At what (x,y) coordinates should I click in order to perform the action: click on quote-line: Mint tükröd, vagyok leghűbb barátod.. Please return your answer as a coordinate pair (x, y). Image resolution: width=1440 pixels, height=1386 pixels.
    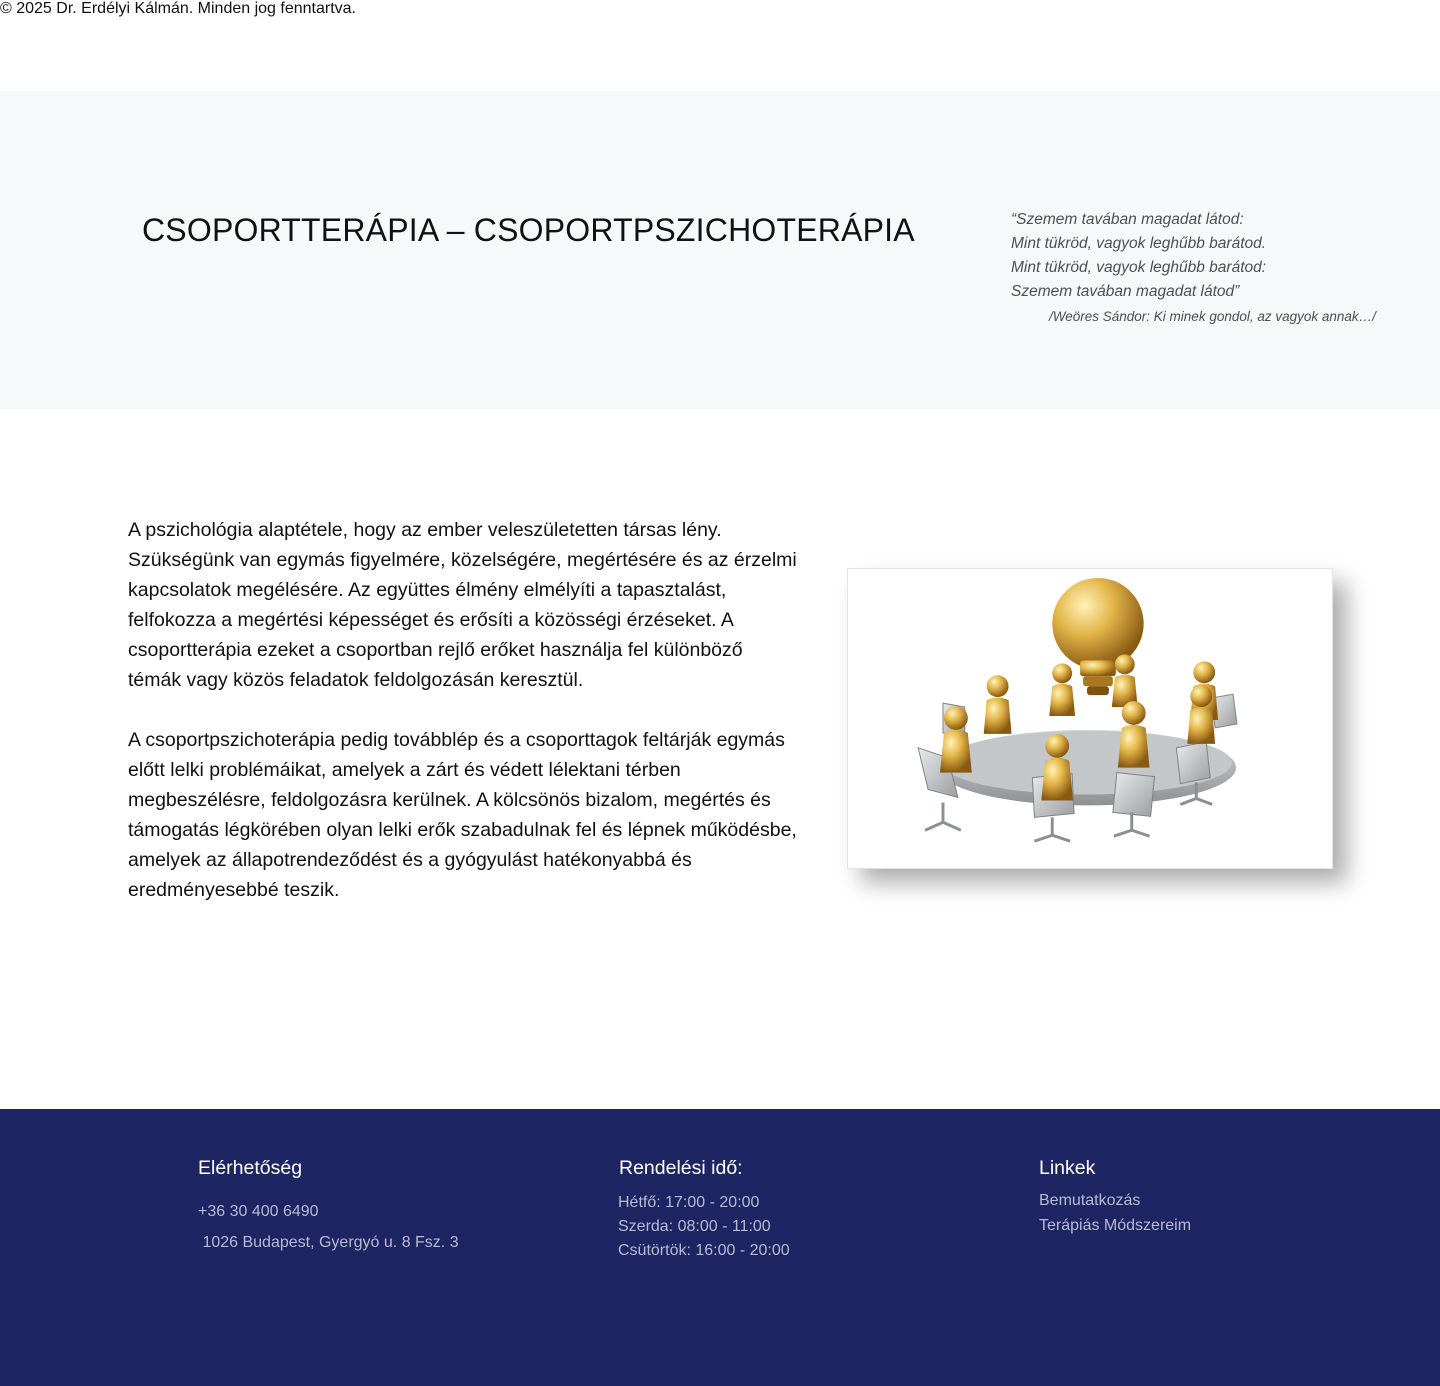
    Looking at the image, I should click on (1139, 243).